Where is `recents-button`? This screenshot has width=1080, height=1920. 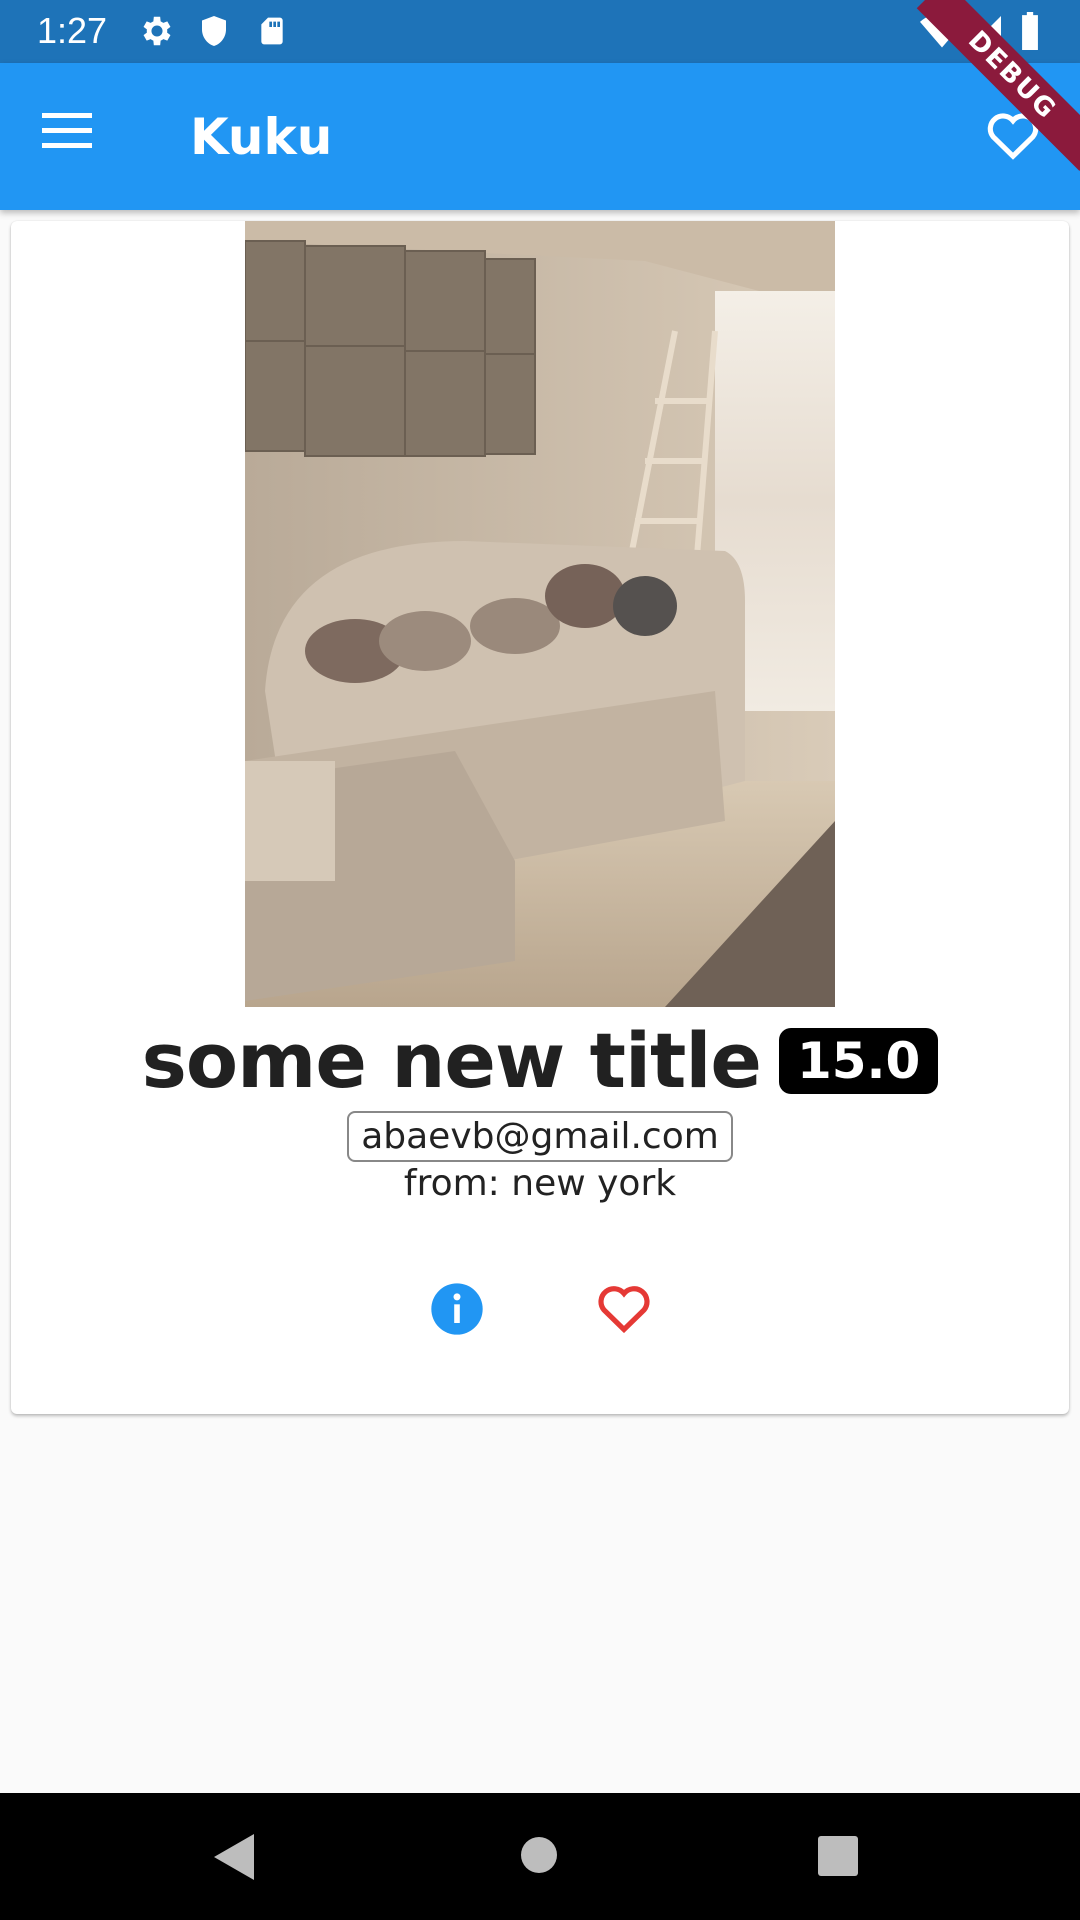
recents-button is located at coordinates (838, 1858).